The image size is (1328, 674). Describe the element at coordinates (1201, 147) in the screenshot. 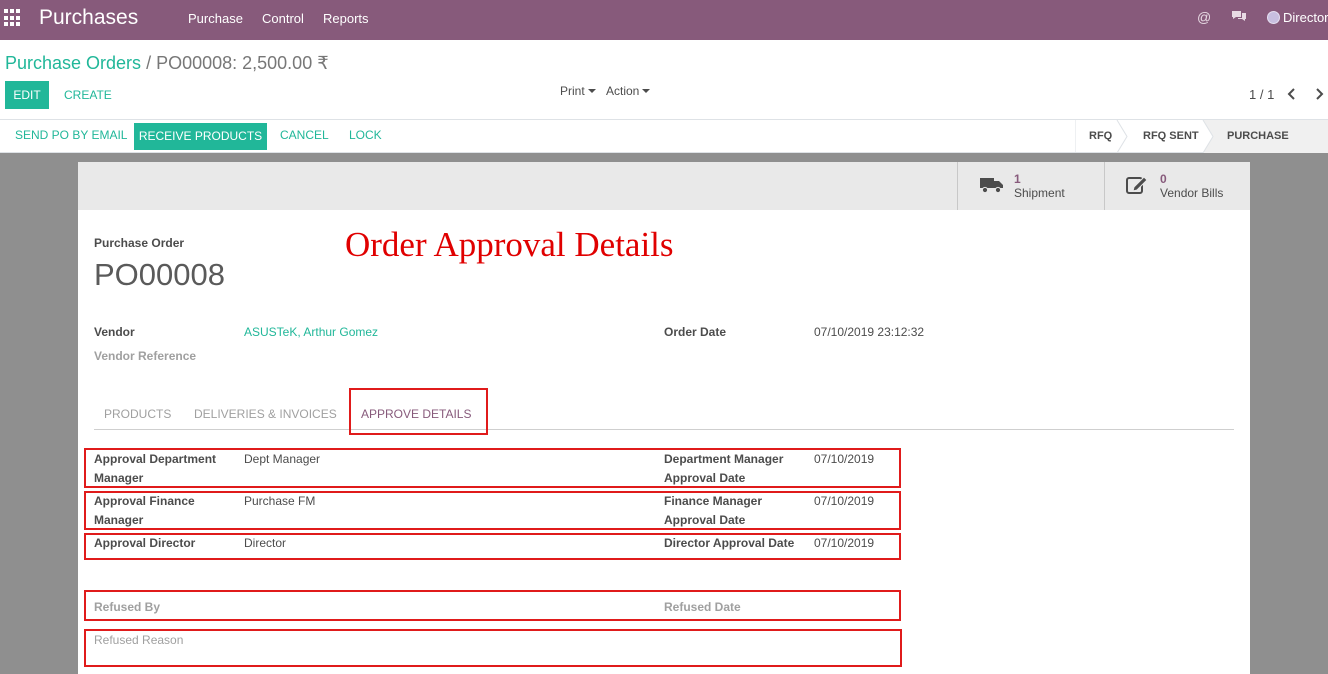

I see `stage-pipeline: RFQ RFQ SENT PURCHASE ORDER` at that location.